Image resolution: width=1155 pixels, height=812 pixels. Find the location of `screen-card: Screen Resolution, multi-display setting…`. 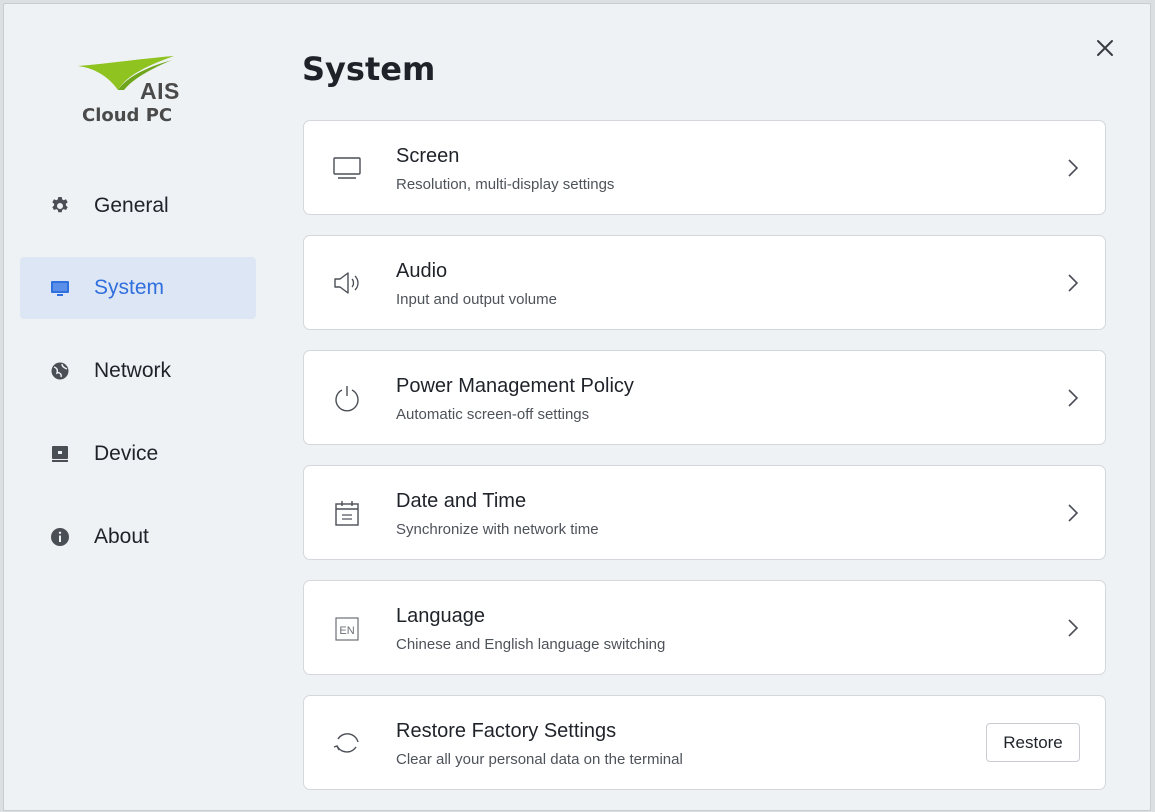

screen-card: Screen Resolution, multi-display setting… is located at coordinates (704, 167).